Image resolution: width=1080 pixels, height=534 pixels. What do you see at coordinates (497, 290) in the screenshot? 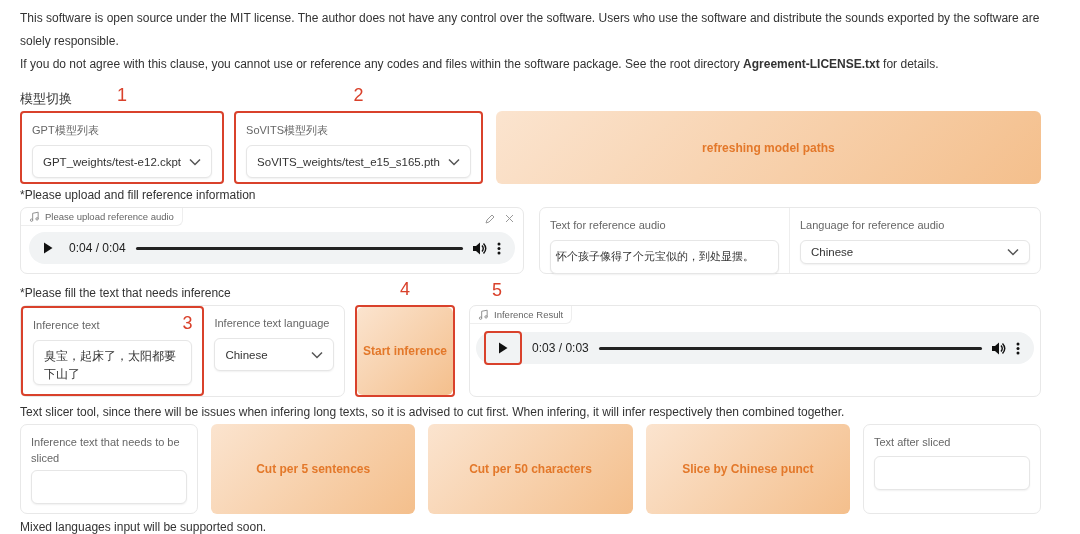
I see `annotation-number: 5` at bounding box center [497, 290].